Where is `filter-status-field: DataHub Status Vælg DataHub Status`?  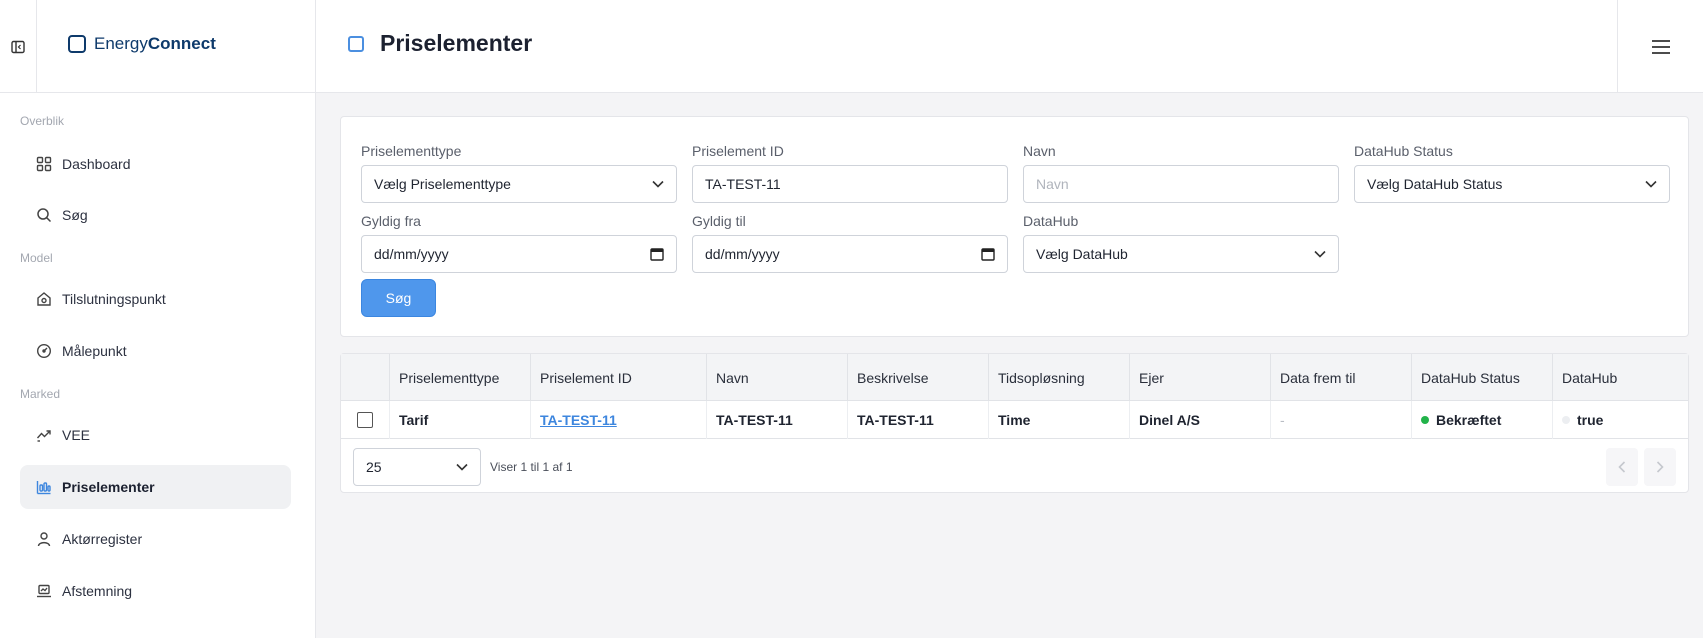
filter-status-field: DataHub Status Vælg DataHub Status is located at coordinates (1512, 173).